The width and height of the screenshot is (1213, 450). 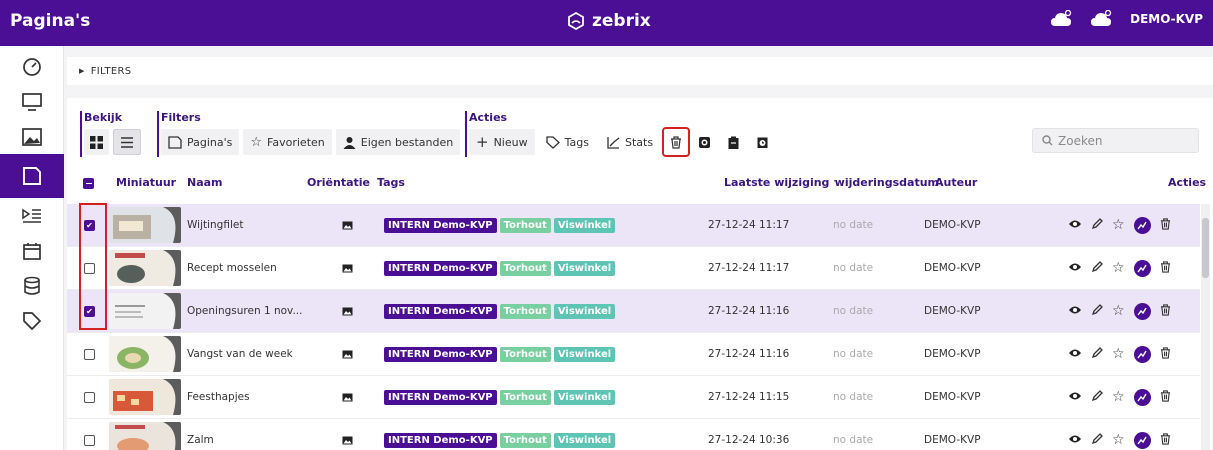 What do you see at coordinates (762, 142) in the screenshot?
I see `alarm-button` at bounding box center [762, 142].